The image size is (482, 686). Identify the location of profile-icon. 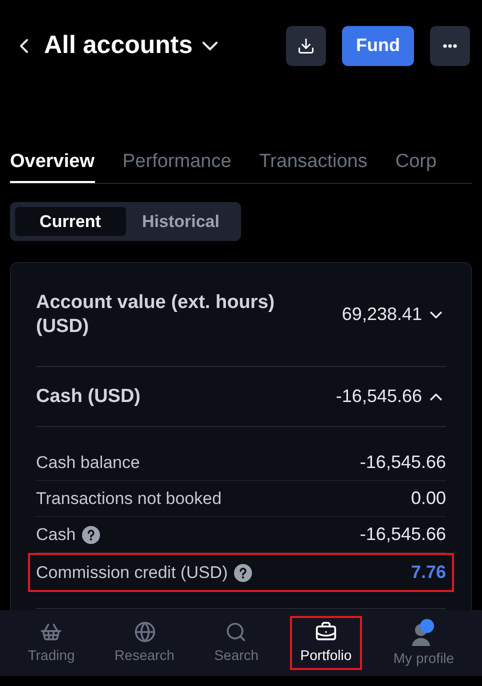
(423, 632).